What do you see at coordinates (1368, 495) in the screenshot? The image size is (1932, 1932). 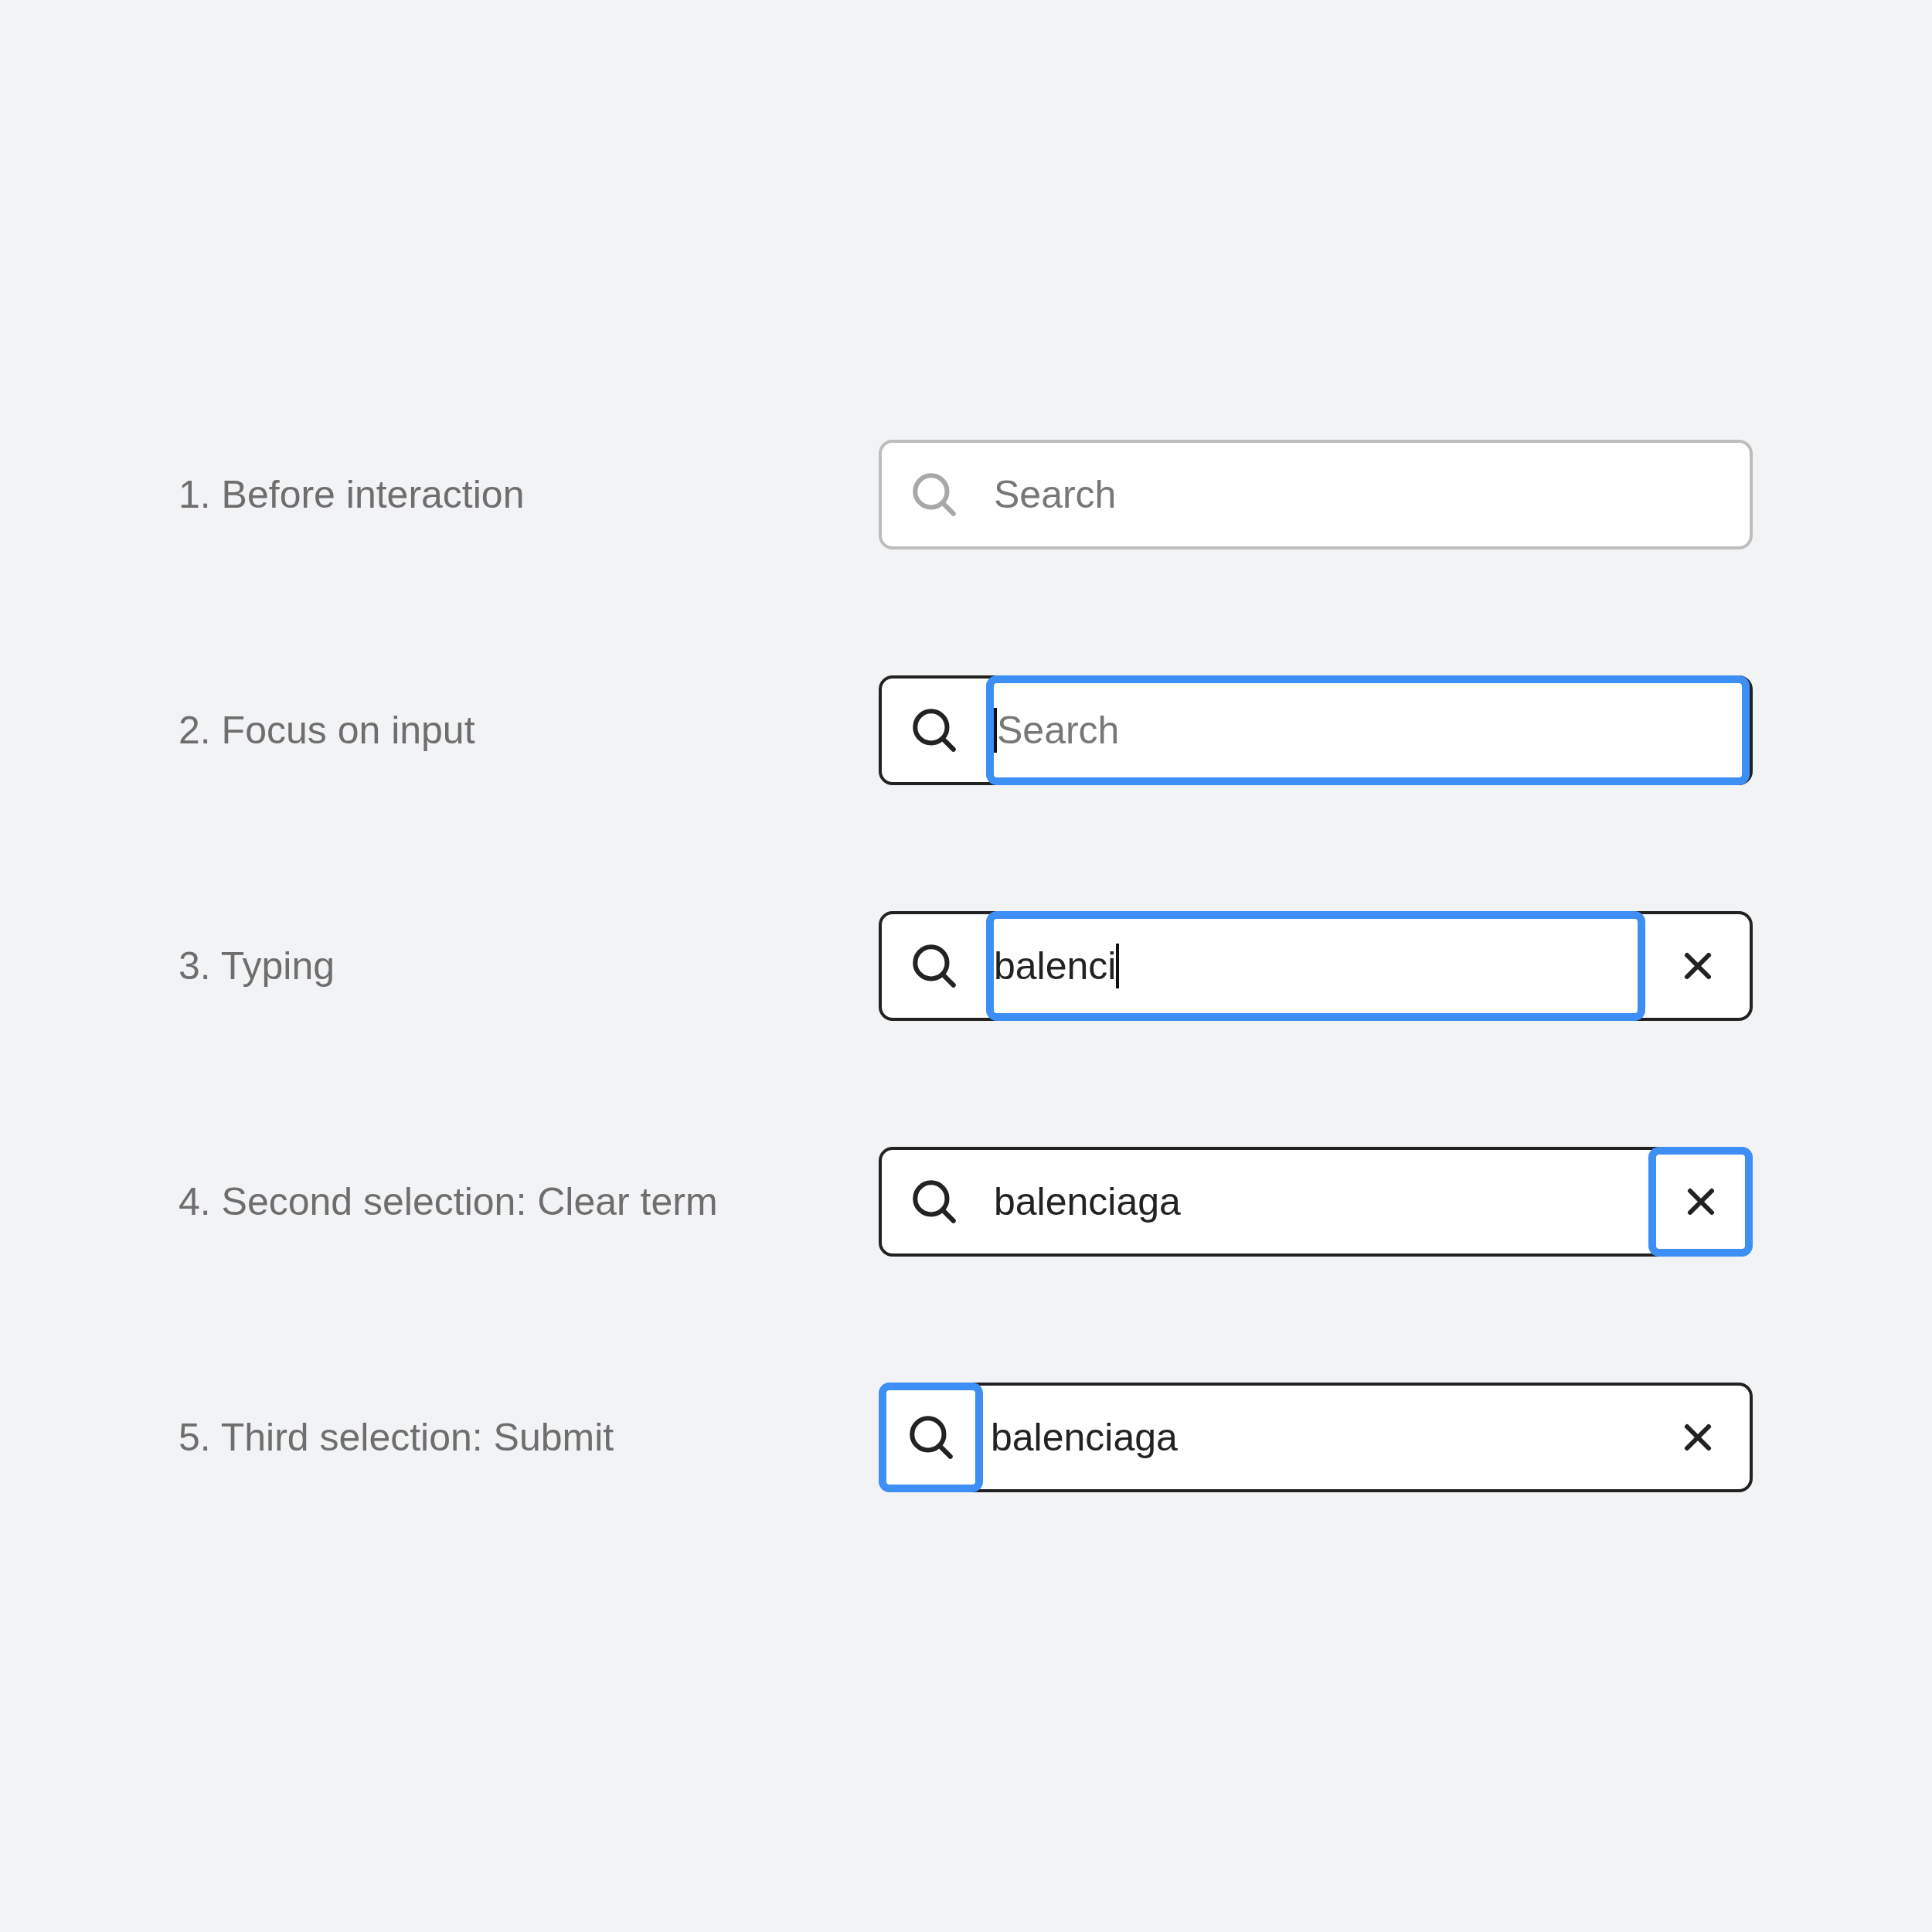 I see `search-input: Search` at bounding box center [1368, 495].